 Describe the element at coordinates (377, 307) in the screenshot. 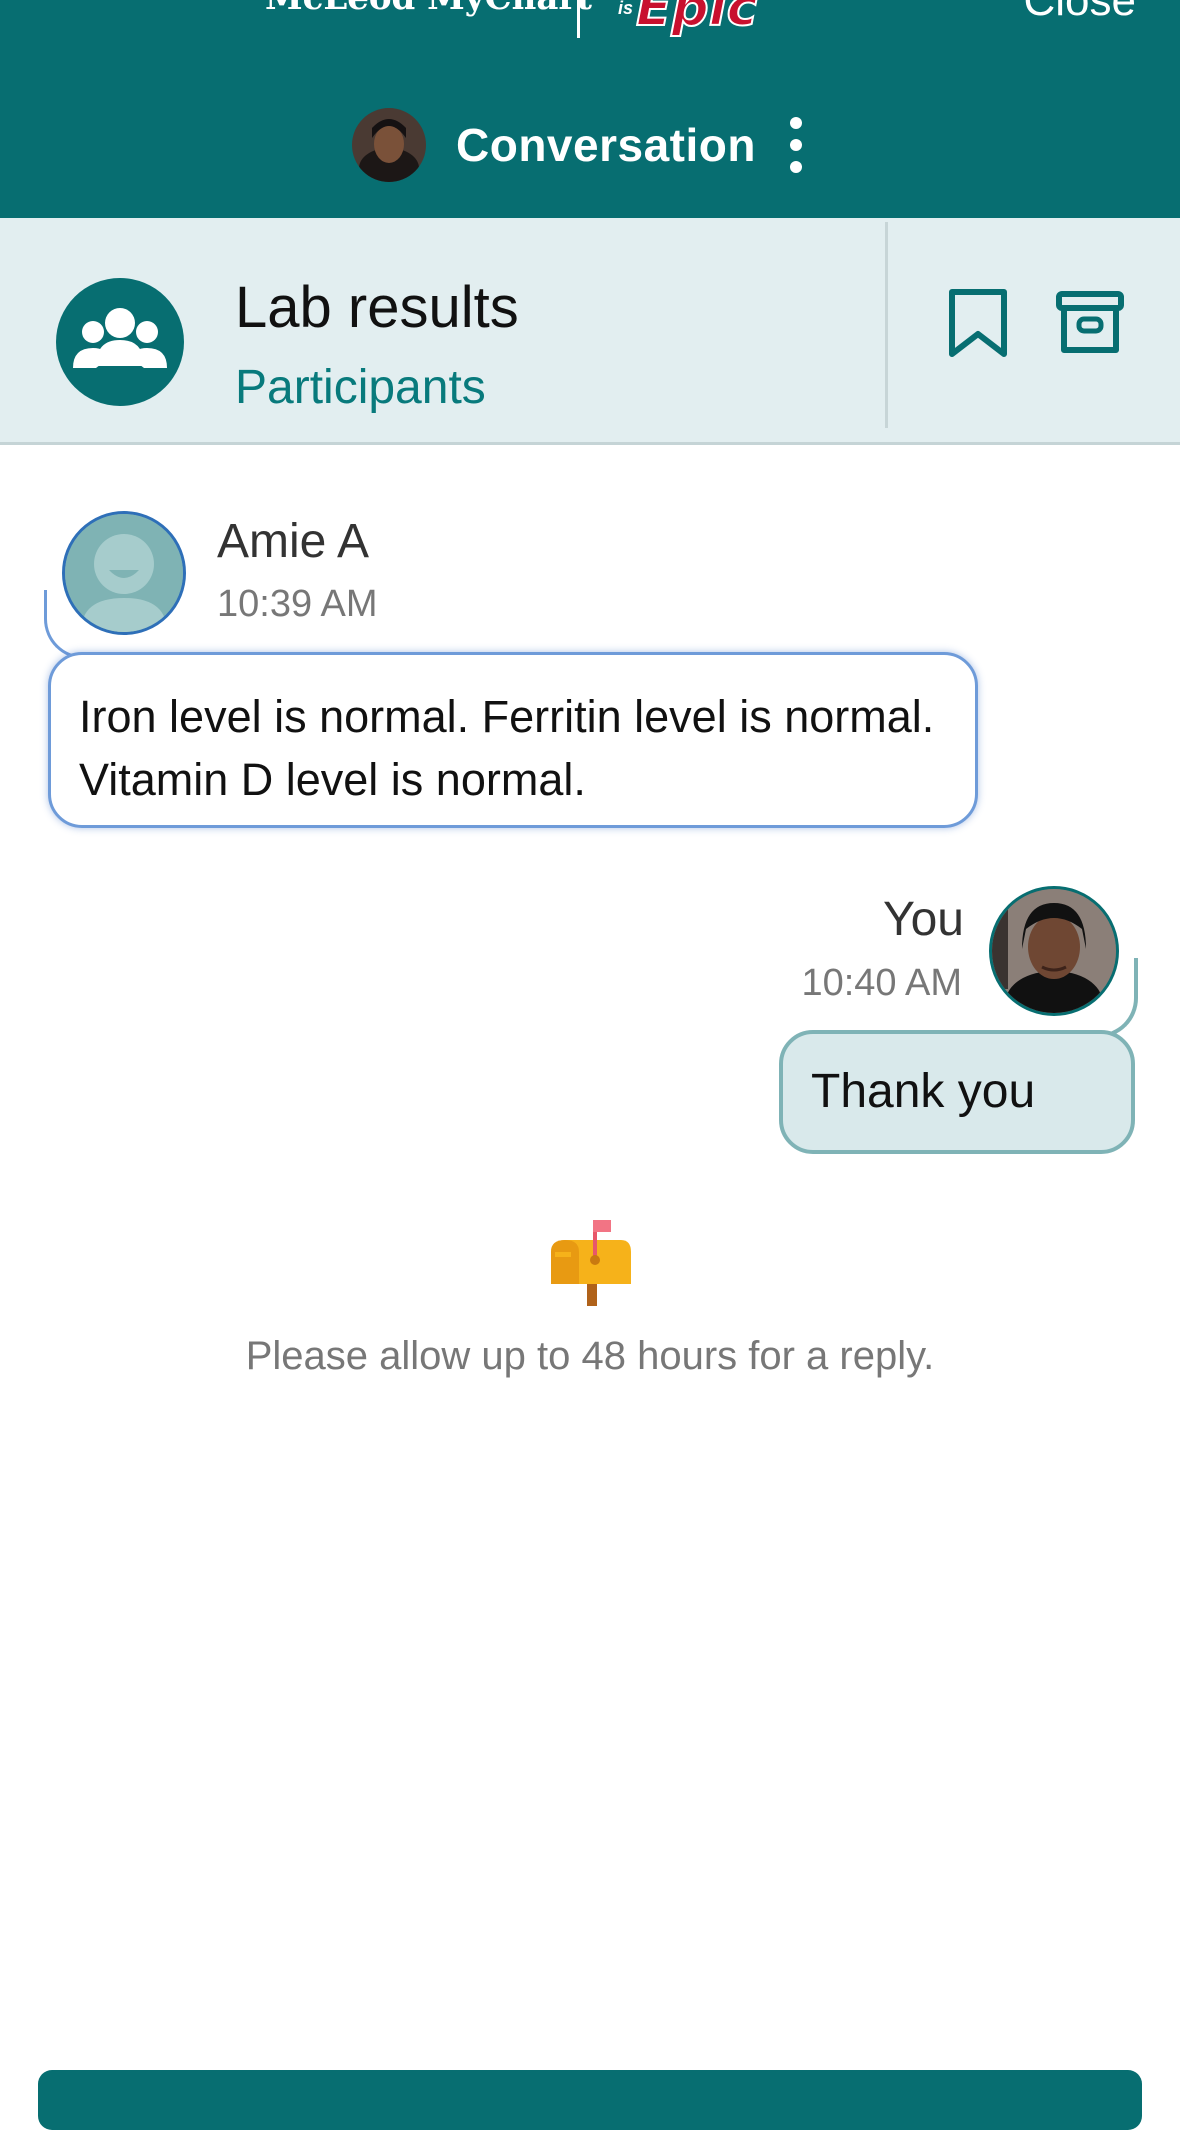

I see `thread-title: Lab results` at that location.